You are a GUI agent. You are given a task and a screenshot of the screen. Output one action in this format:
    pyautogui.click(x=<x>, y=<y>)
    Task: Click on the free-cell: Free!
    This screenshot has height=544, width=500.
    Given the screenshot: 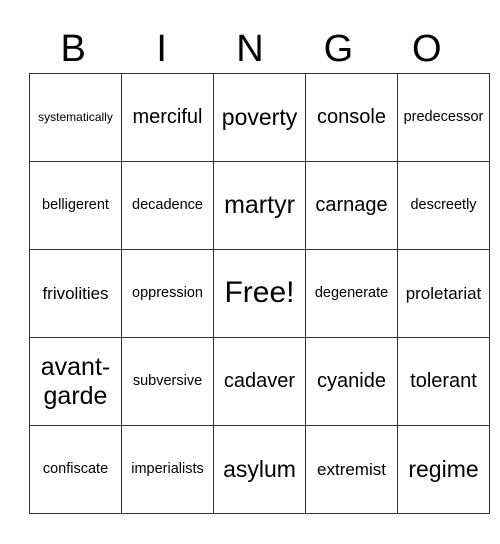 What is the action you would take?
    pyautogui.click(x=259, y=293)
    